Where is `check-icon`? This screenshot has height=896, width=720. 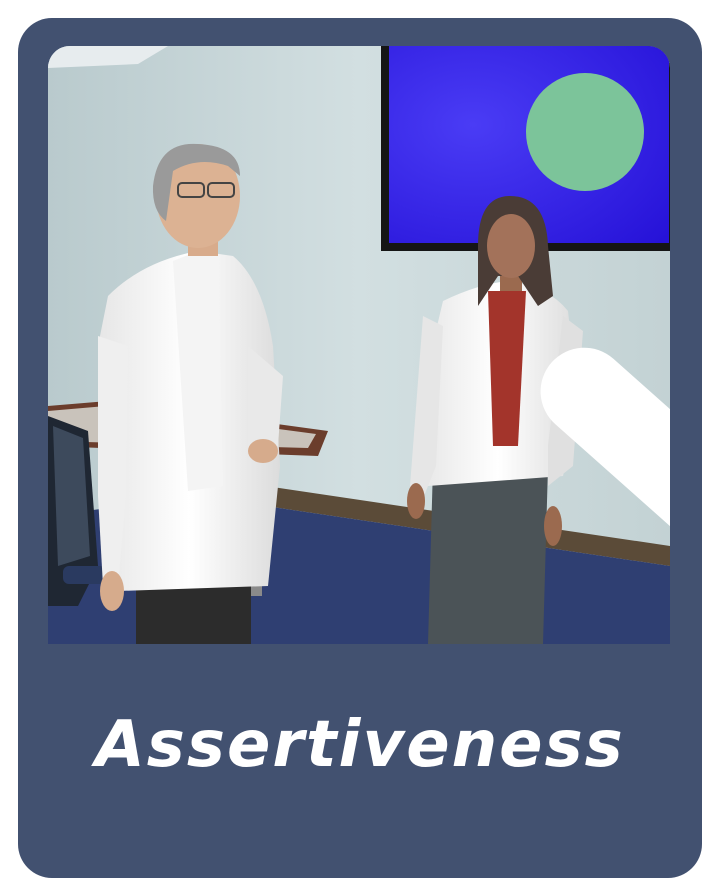
check-icon is located at coordinates (605, 437).